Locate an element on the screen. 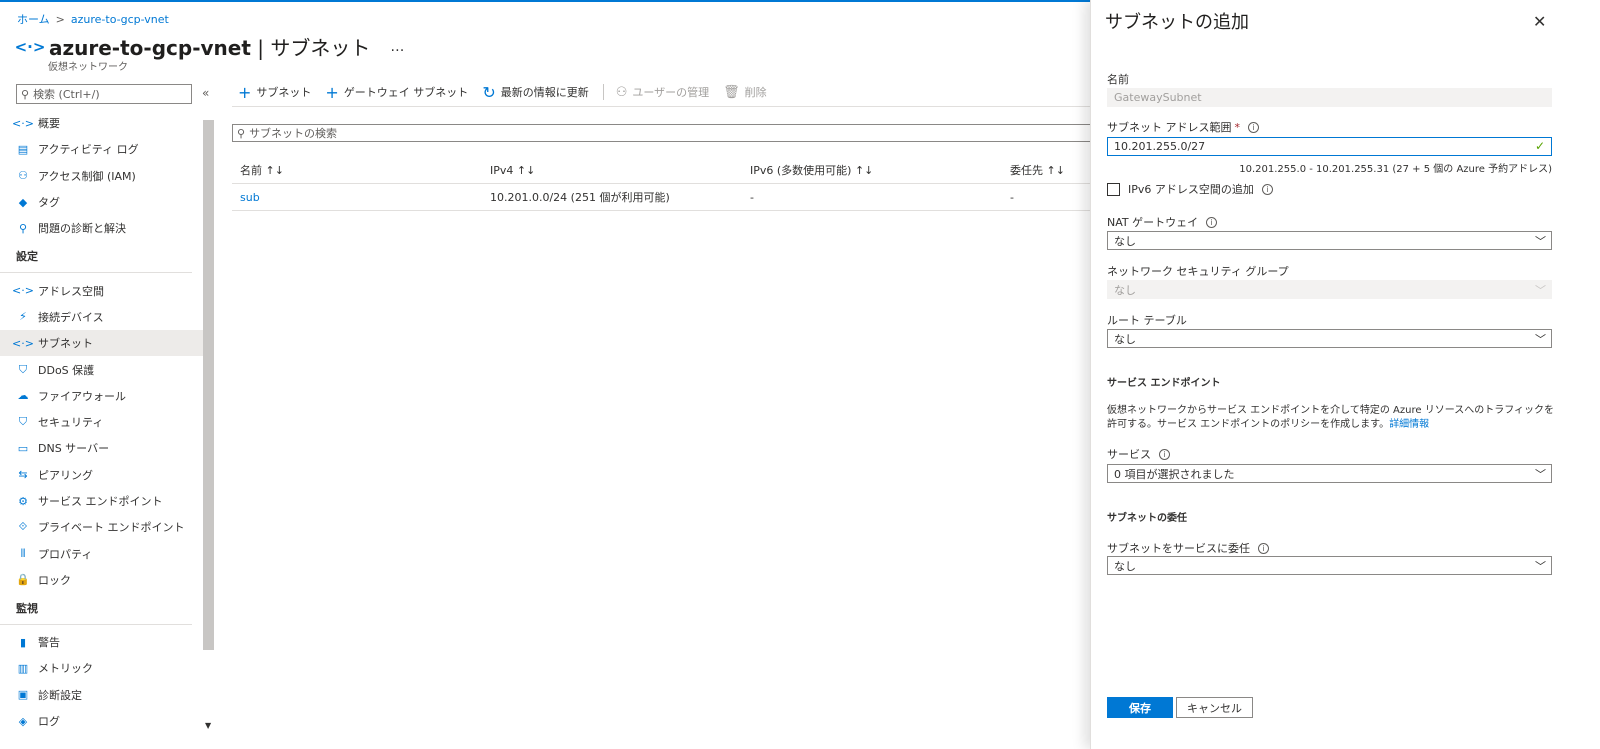 The image size is (1600, 749). sidebar-item-label: 接続デバイス is located at coordinates (71, 317).